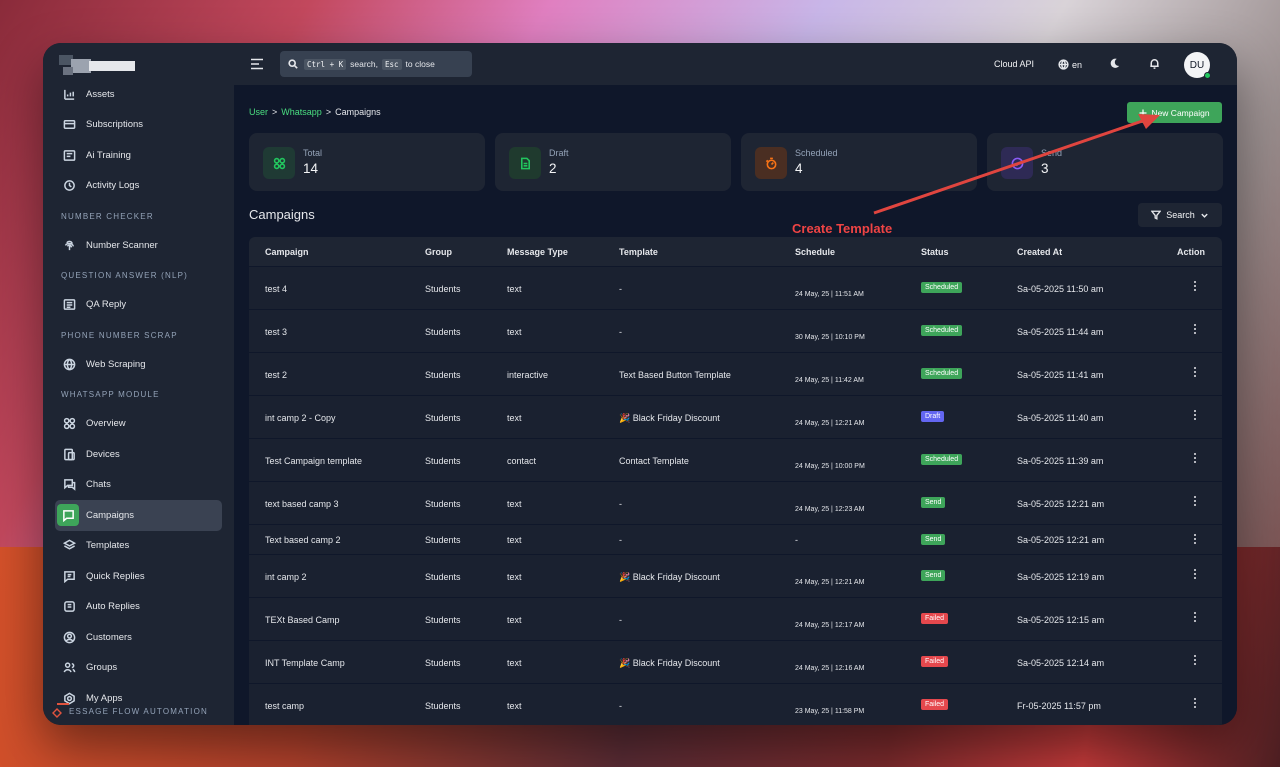  I want to click on stat-value: 3, so click(1045, 168).